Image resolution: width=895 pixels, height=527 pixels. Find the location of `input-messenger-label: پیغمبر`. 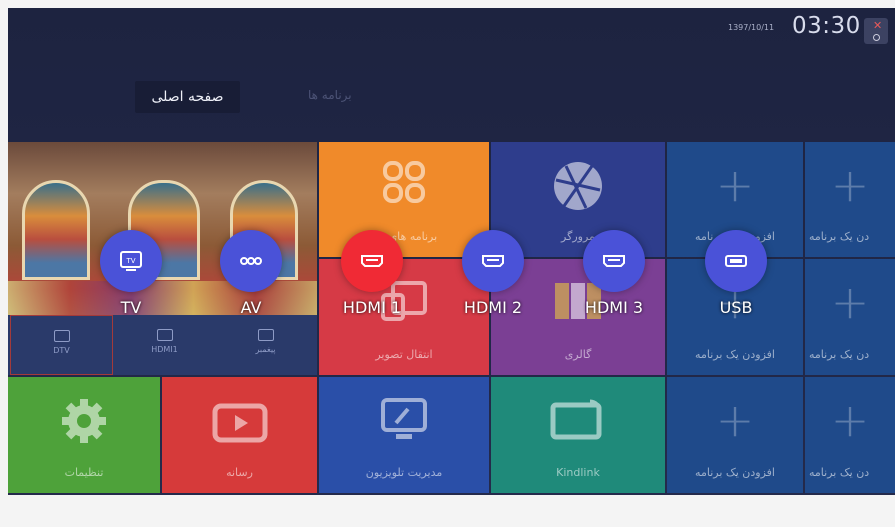

input-messenger-label: پیغمبر is located at coordinates (265, 349).